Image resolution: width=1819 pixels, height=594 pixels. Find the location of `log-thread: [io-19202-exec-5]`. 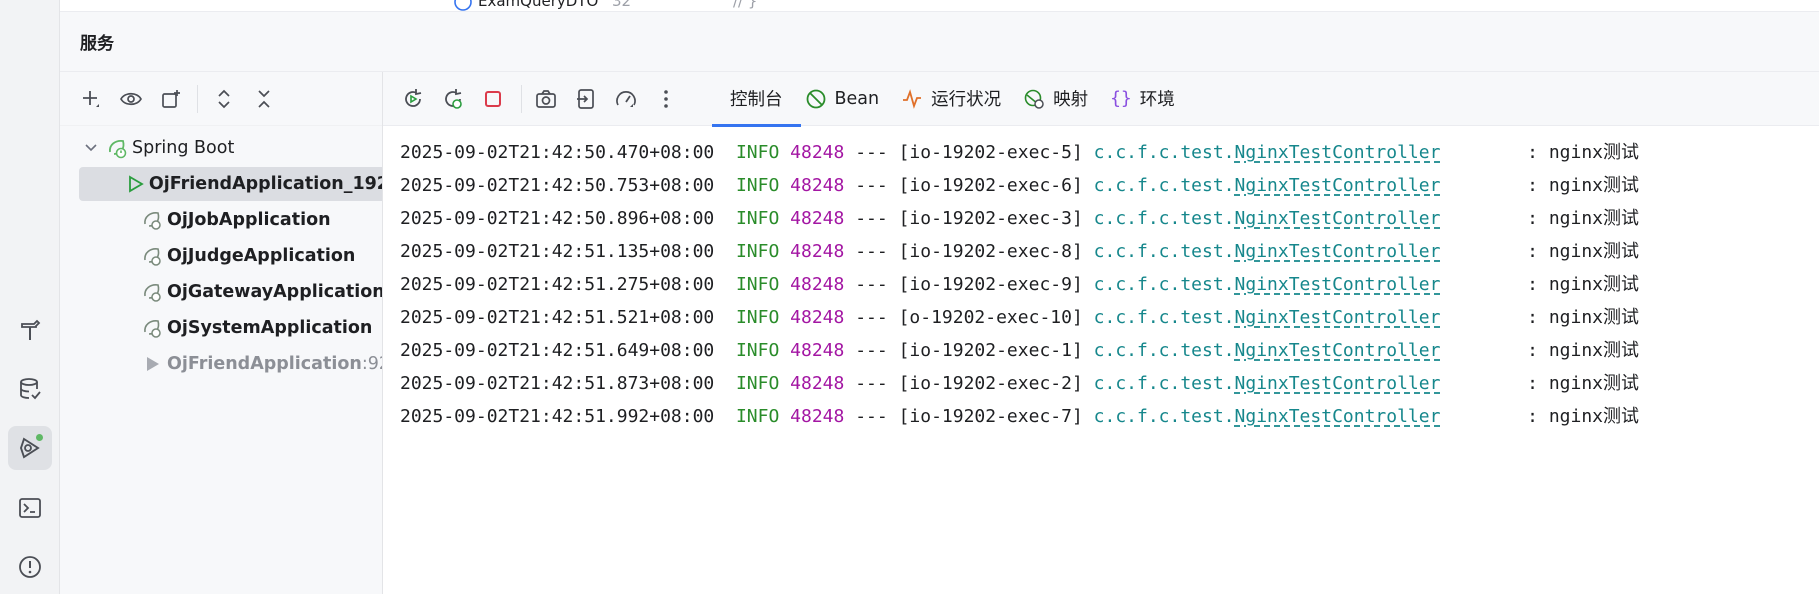

log-thread: [io-19202-exec-5] is located at coordinates (990, 152).